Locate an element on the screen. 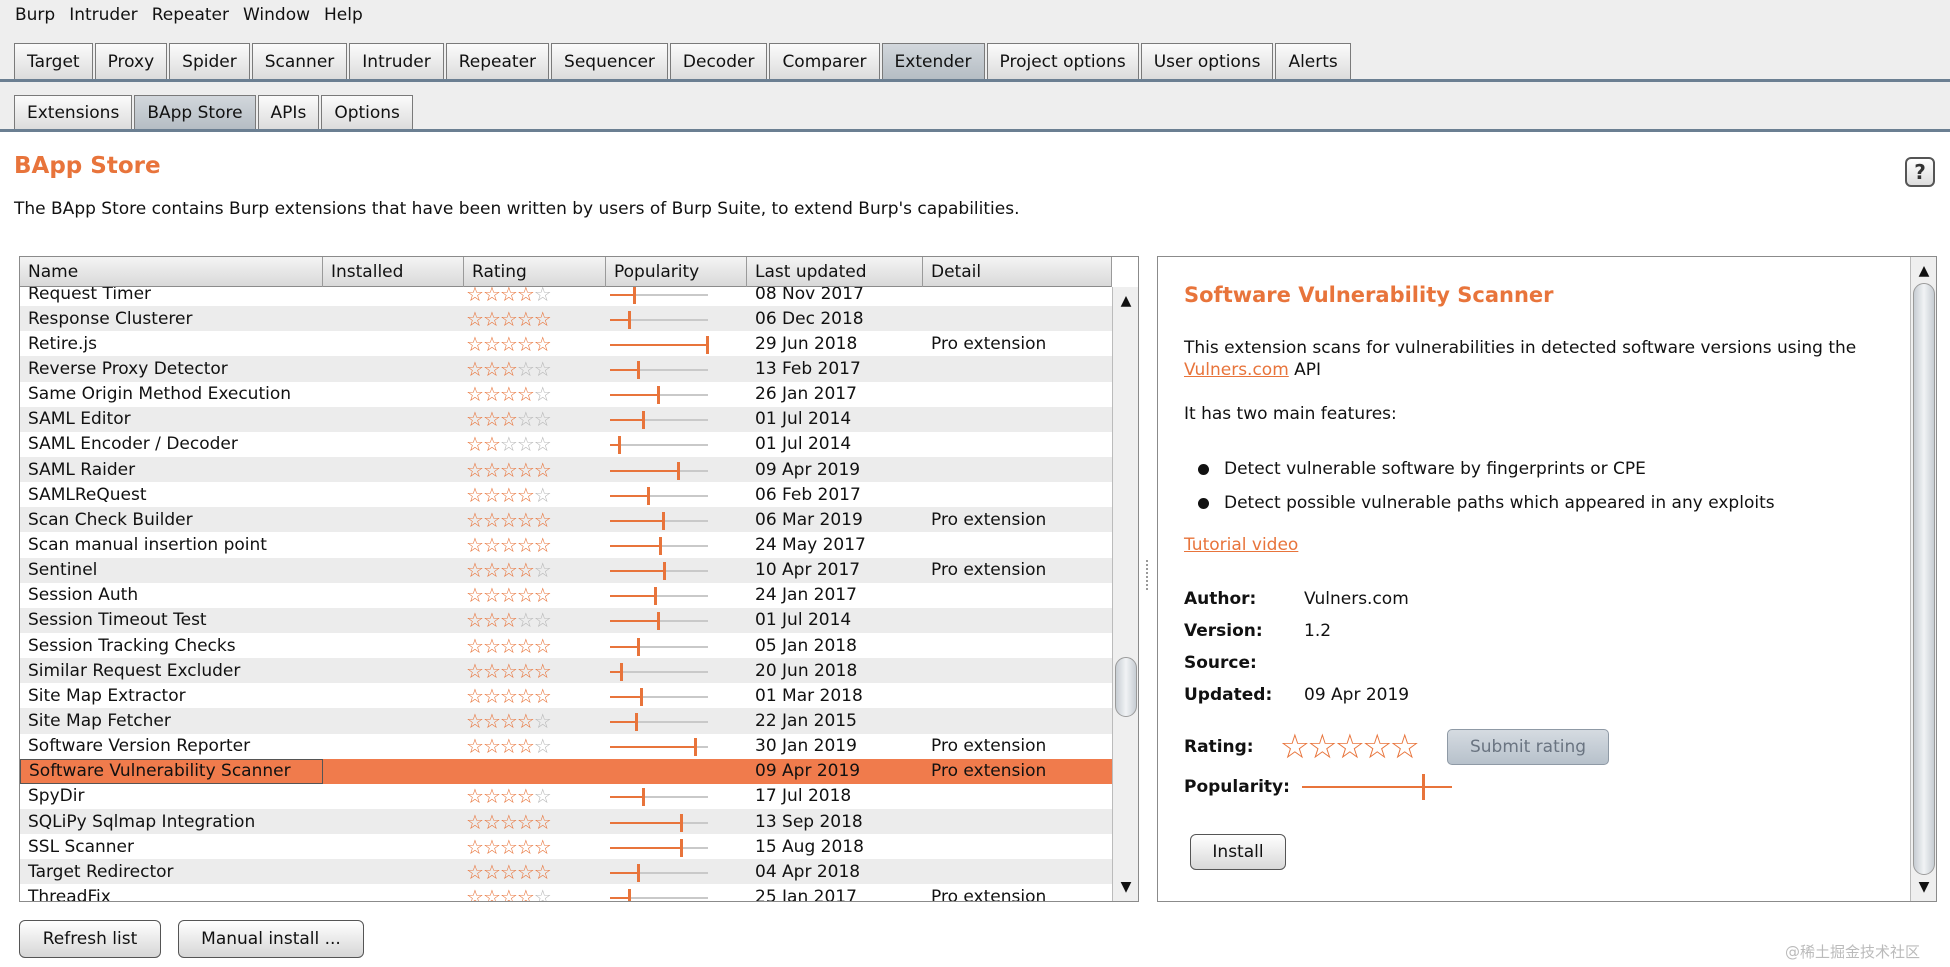  rating-stars-input: ☆☆☆☆☆ is located at coordinates (1350, 747).